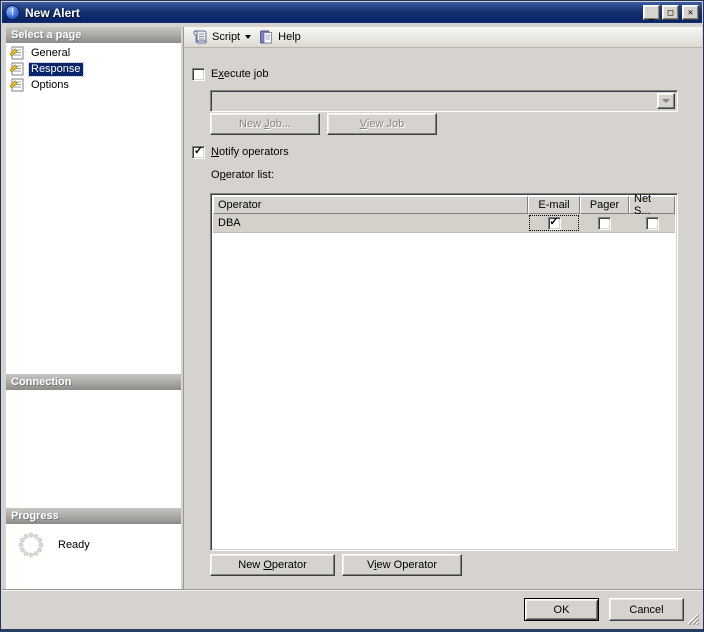  Describe the element at coordinates (93, 208) in the screenshot. I see `page-list: General Response Options` at that location.